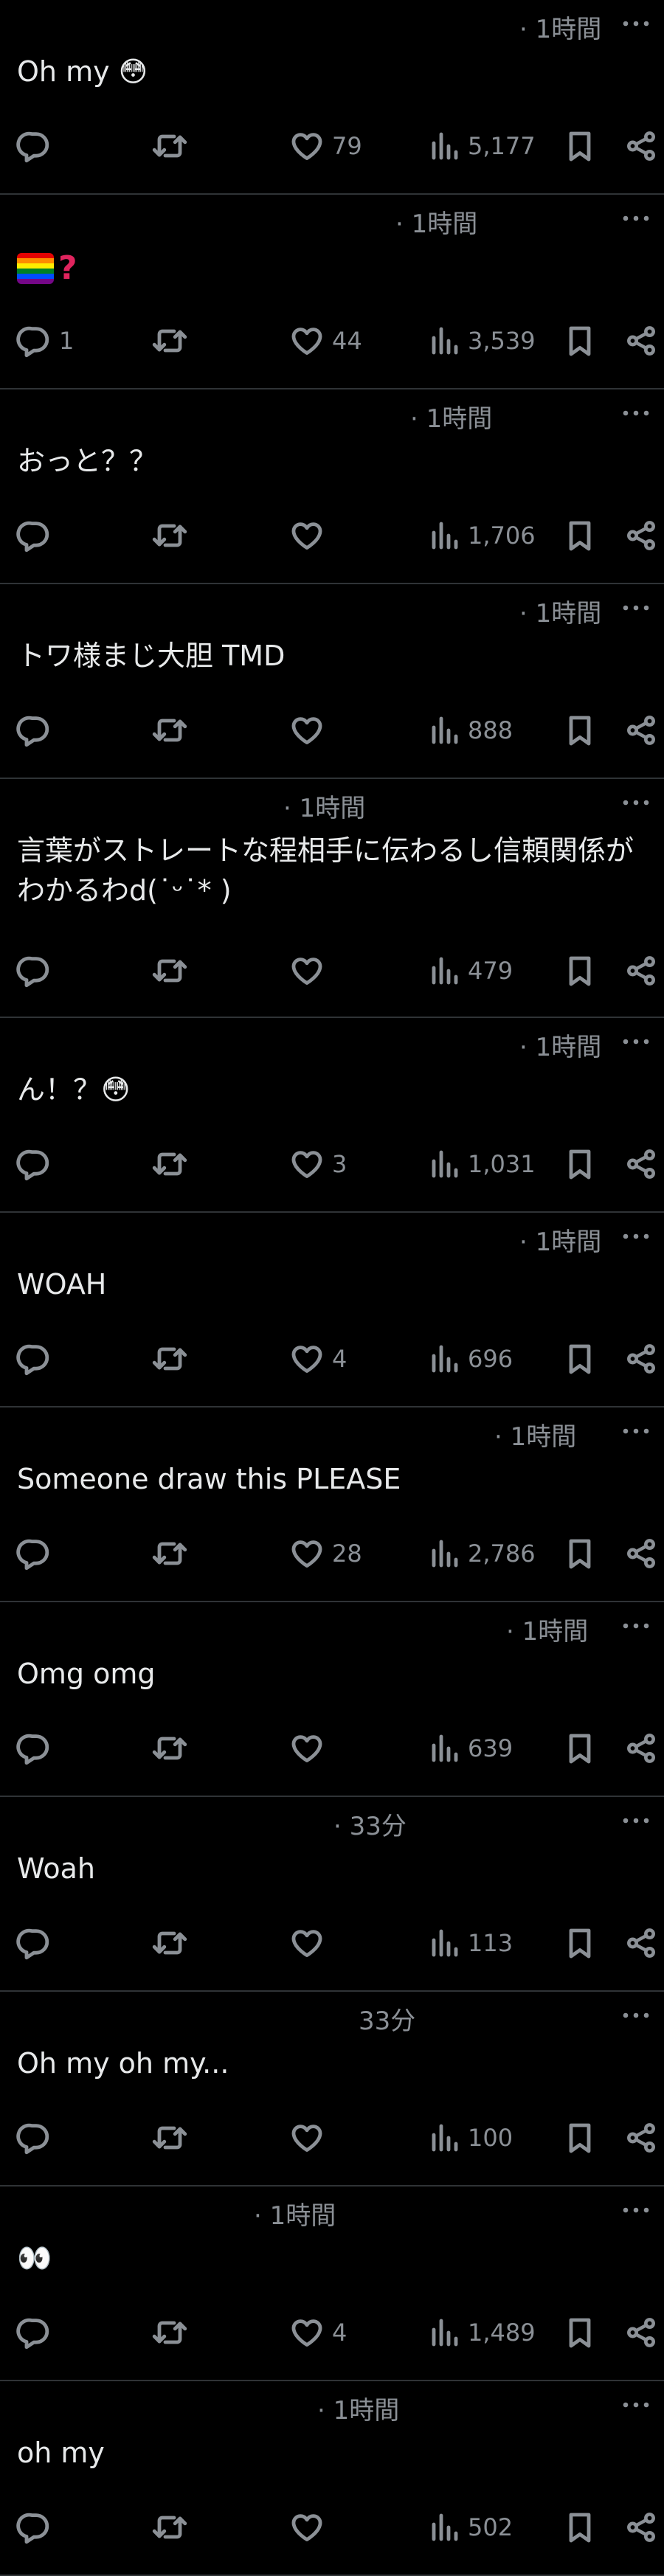  What do you see at coordinates (325, 341) in the screenshot?
I see `like-button: 44` at bounding box center [325, 341].